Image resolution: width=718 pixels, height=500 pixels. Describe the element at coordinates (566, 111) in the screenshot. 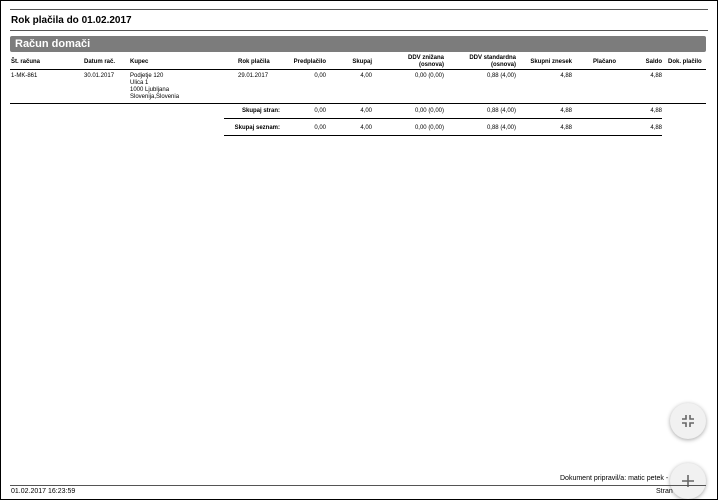

I see `totals-page-total-amount: 4,88` at that location.